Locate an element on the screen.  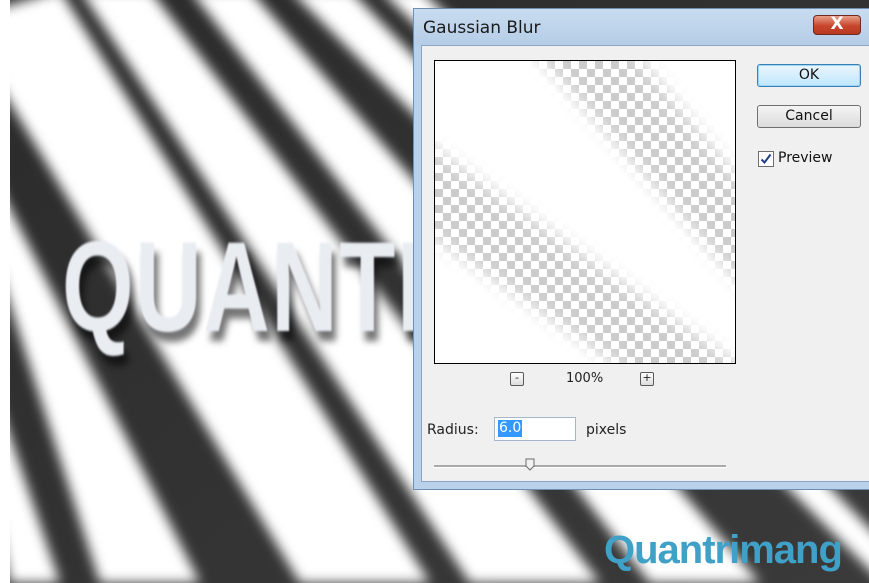
radius-units-label: pixels is located at coordinates (606, 430).